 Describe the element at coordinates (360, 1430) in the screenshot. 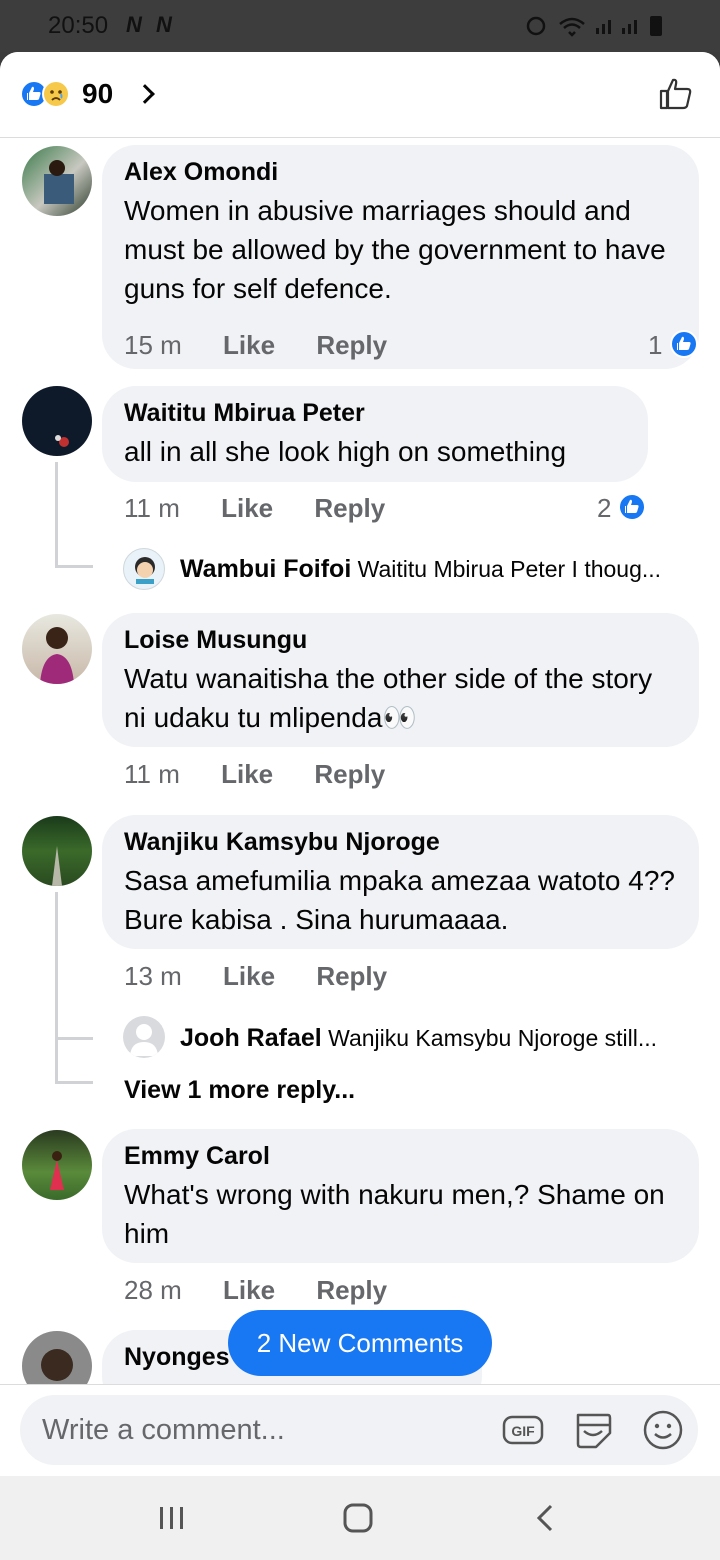

I see `comment-composer: GIF` at that location.